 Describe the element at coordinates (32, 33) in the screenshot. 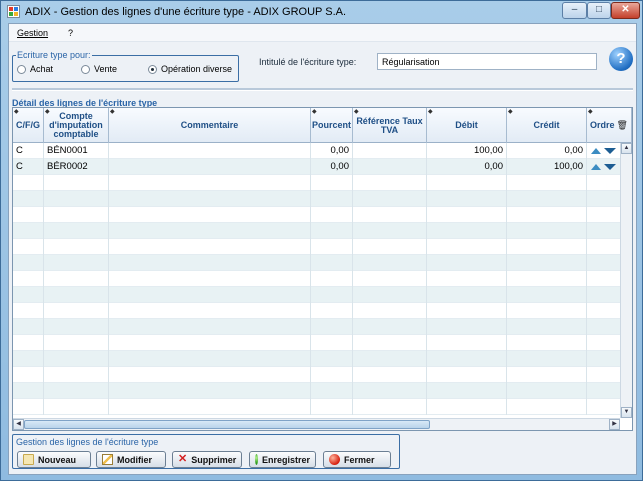

I see `menu-gestion: Gestion` at that location.